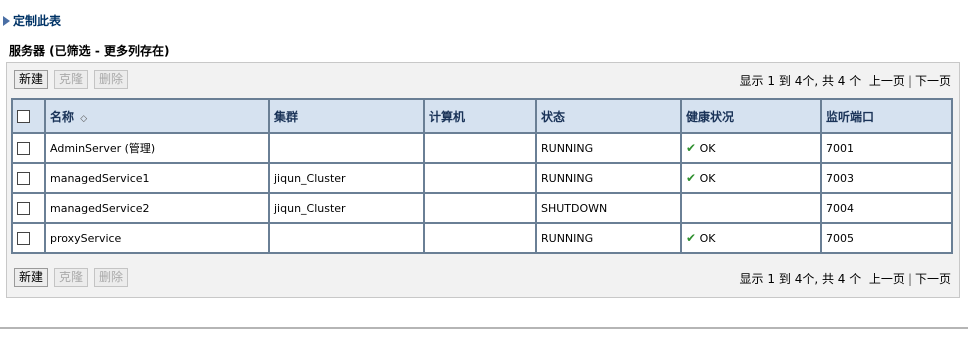  Describe the element at coordinates (751, 116) in the screenshot. I see `column-header-health: 健康状况` at that location.